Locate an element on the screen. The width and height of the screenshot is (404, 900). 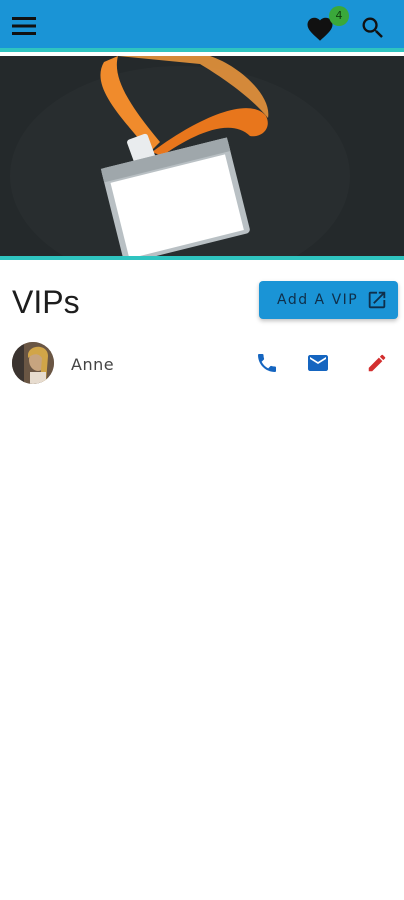
menu-button is located at coordinates (24, 26).